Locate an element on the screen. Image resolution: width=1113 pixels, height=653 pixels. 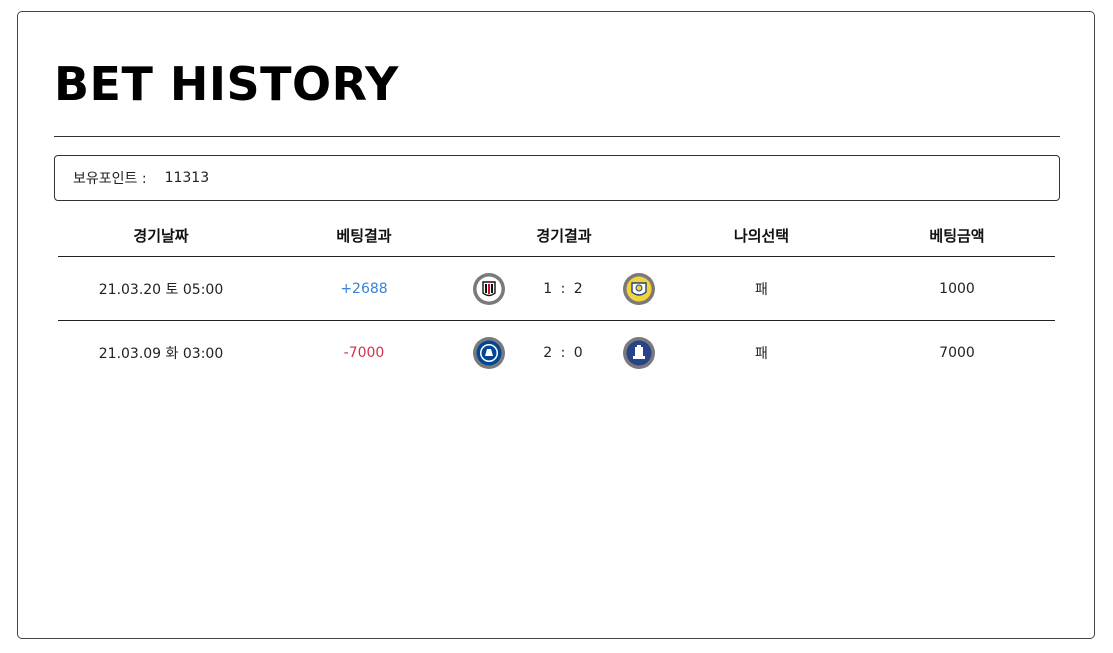
row-bet-result: -7000 is located at coordinates (364, 352).